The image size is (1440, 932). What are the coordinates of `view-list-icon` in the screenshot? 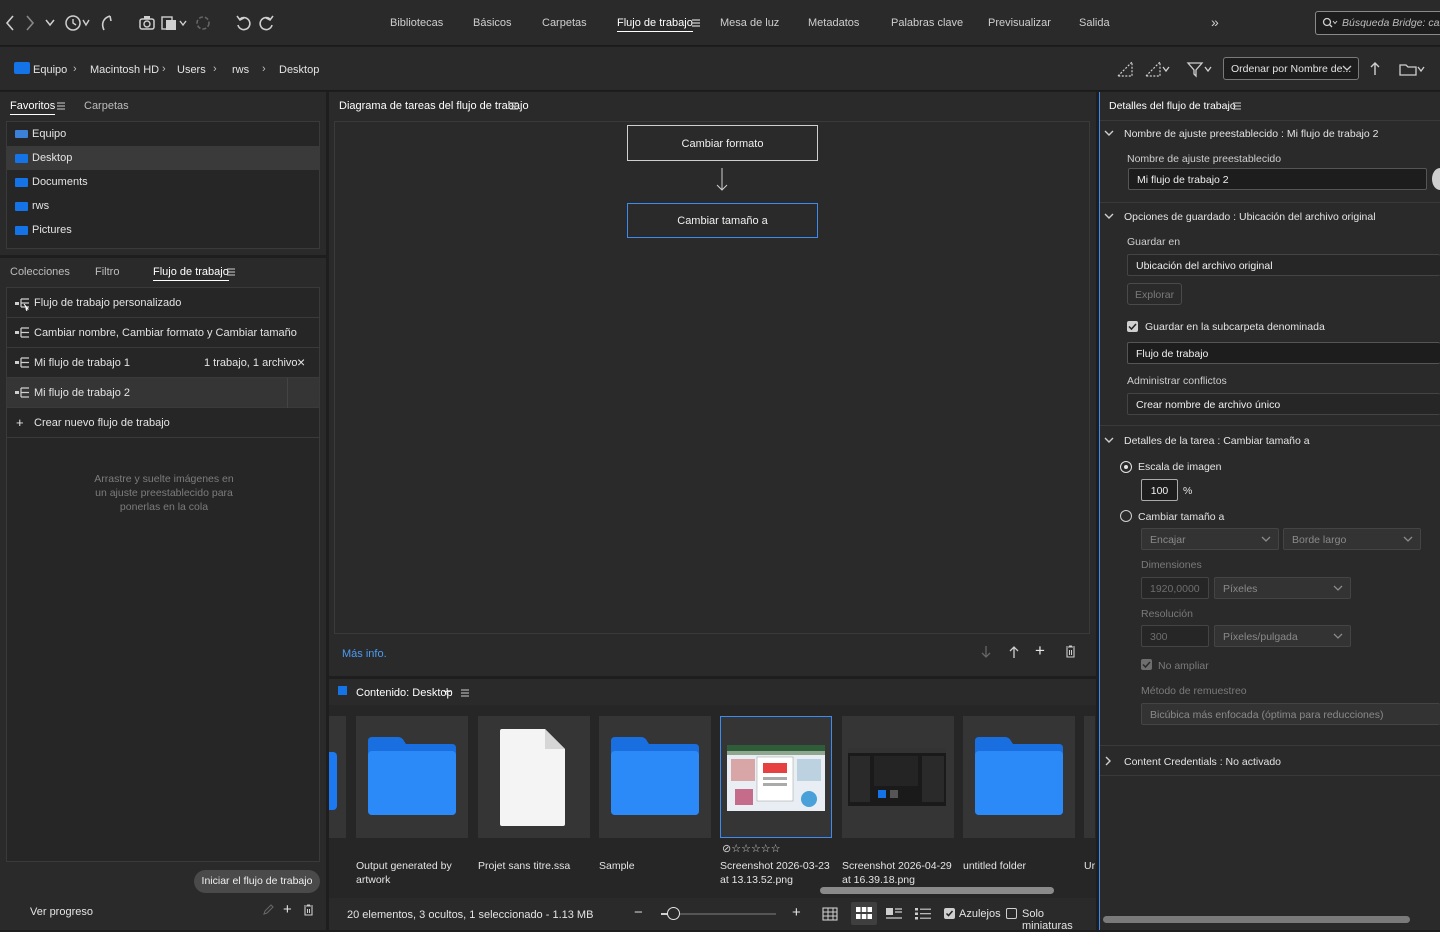 It's located at (923, 914).